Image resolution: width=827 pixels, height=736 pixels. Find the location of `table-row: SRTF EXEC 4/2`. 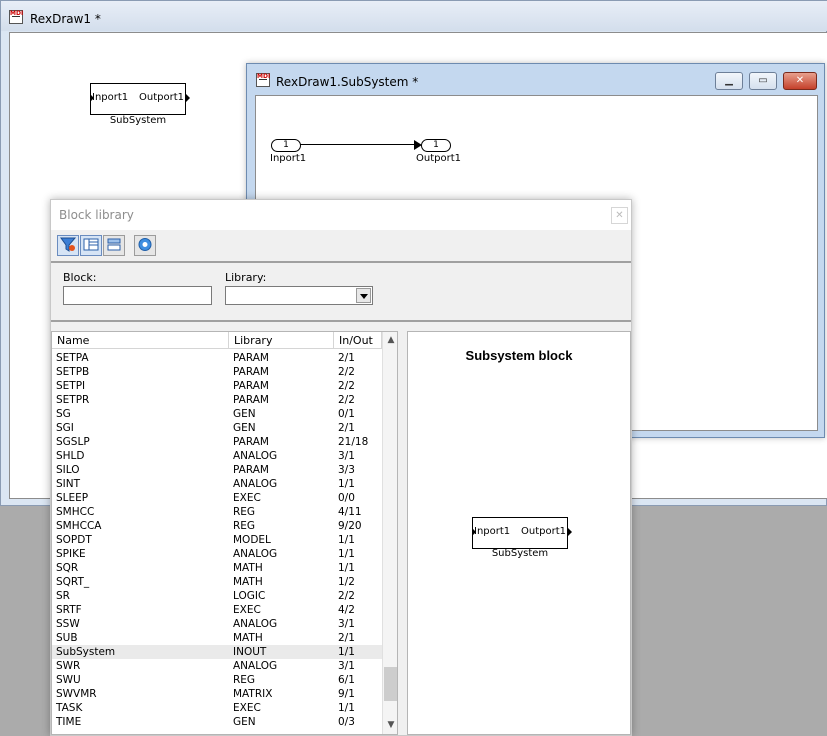

table-row: SRTF EXEC 4/2 is located at coordinates (217, 610).